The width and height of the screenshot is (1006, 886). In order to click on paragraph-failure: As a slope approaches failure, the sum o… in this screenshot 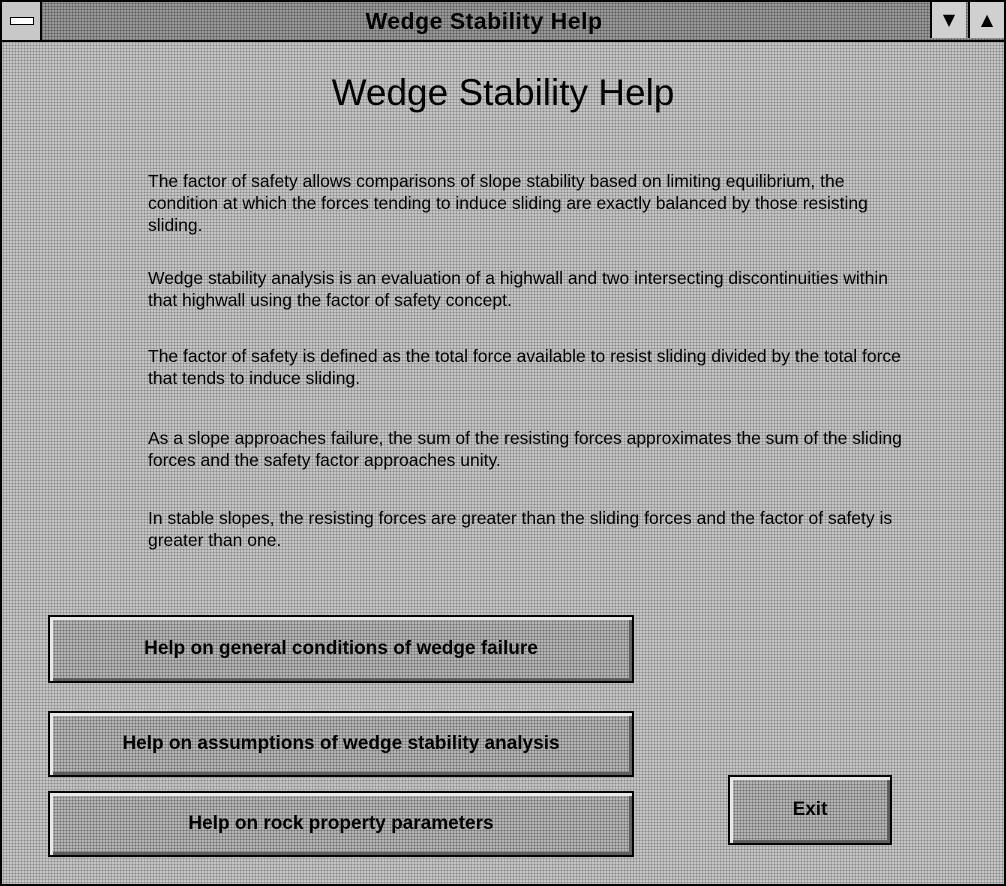, I will do `click(525, 449)`.